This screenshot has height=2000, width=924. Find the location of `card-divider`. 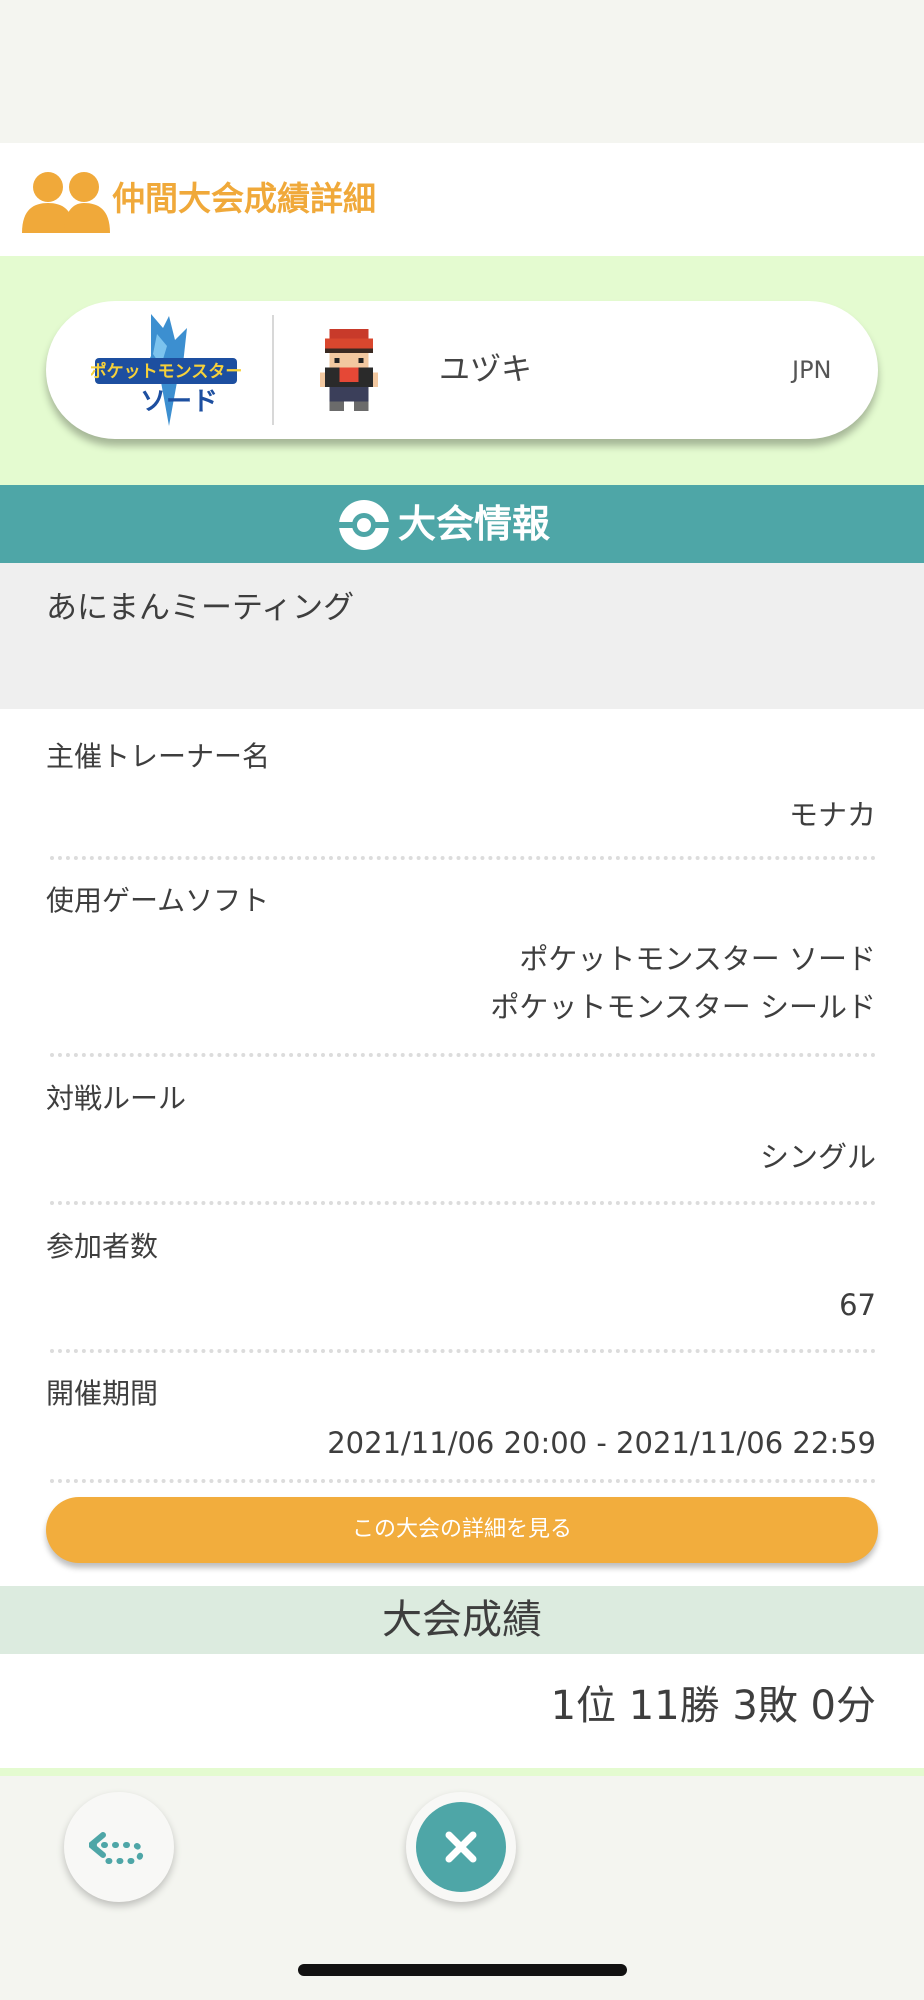

card-divider is located at coordinates (273, 370).